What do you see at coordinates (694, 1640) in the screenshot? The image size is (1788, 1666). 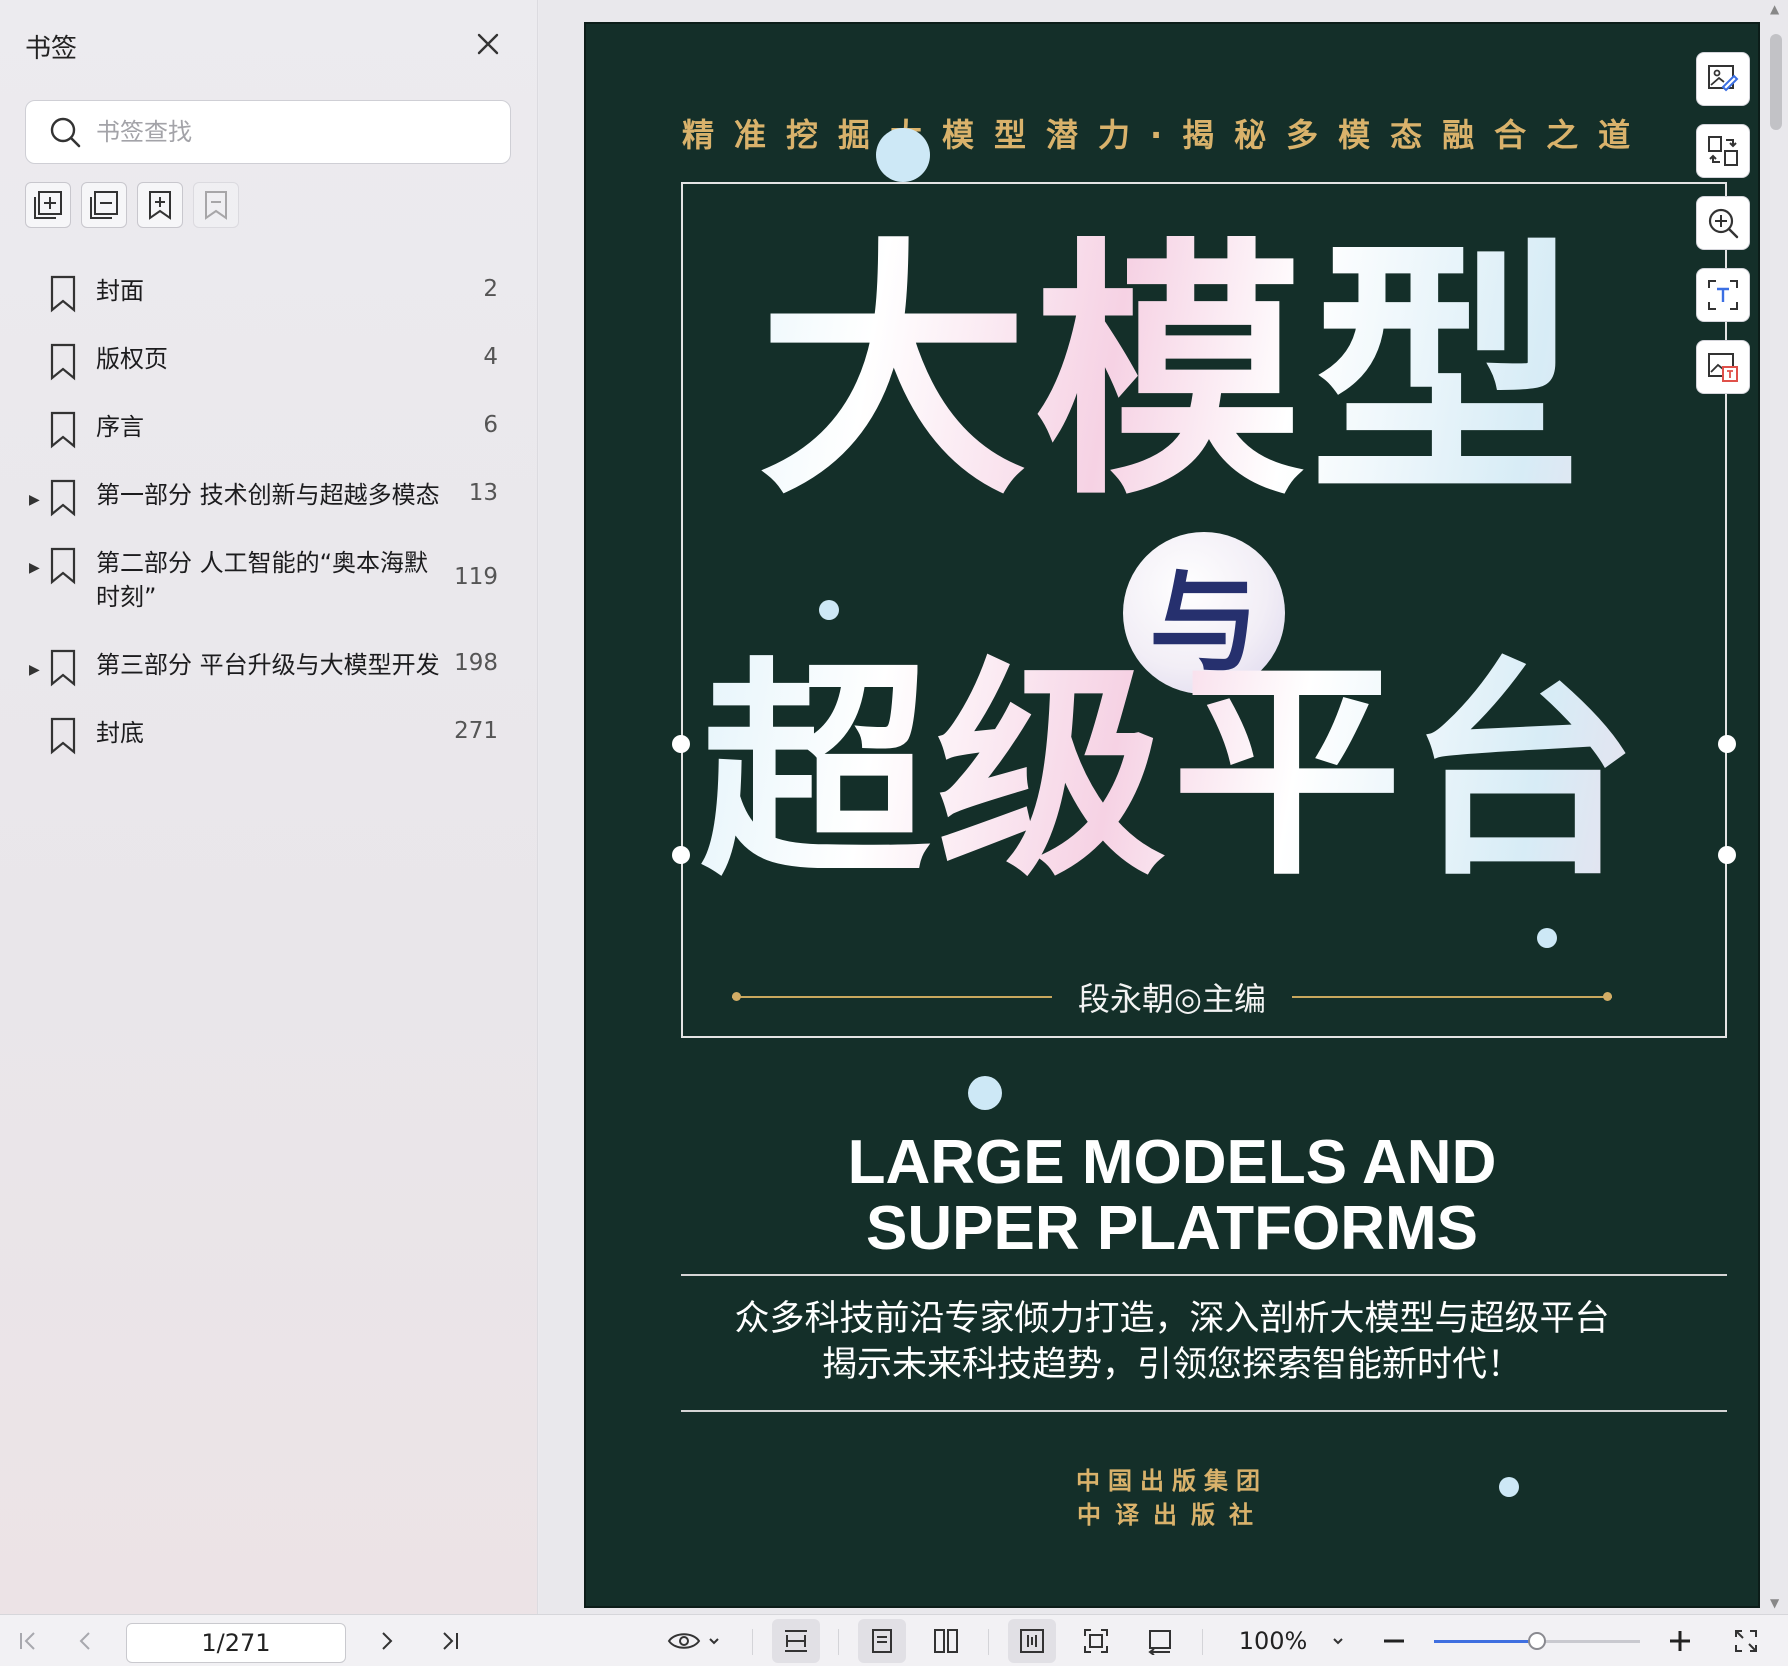 I see `read-mode-button` at bounding box center [694, 1640].